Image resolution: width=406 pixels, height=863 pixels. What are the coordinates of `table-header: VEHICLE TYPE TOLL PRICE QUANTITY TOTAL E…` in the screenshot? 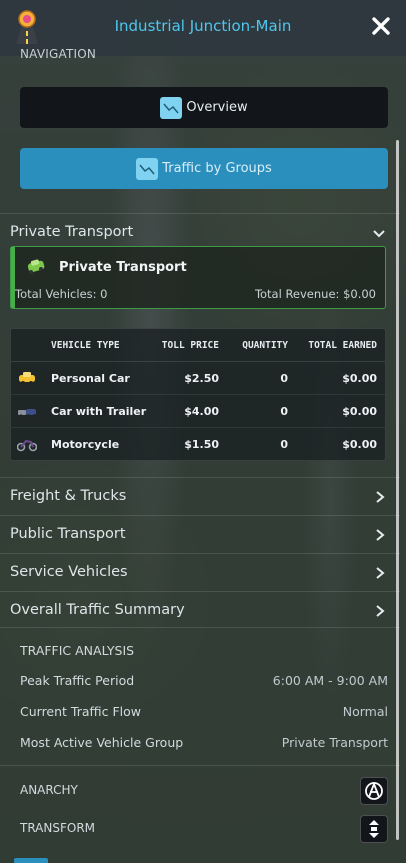 It's located at (198, 345).